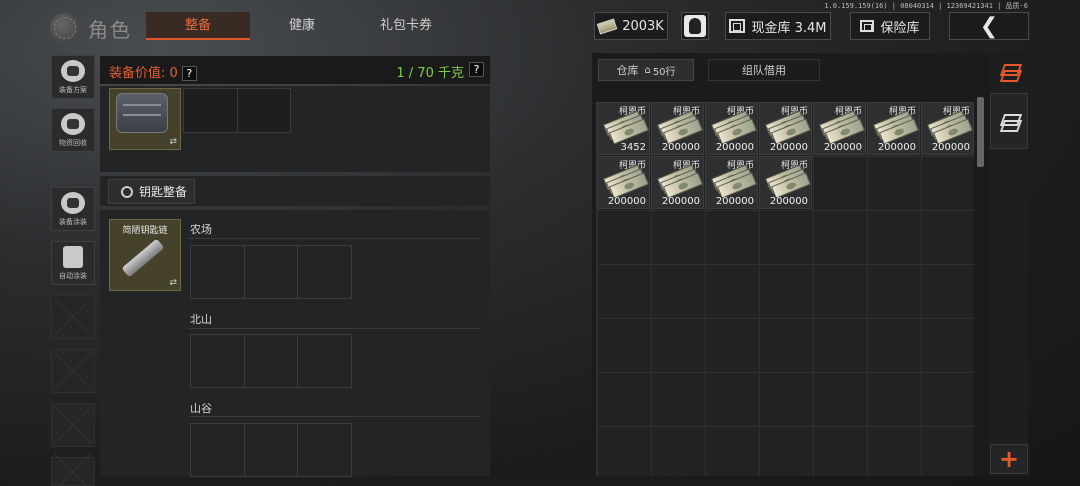 This screenshot has height=486, width=1080. What do you see at coordinates (73, 203) in the screenshot?
I see `operator-paint-icon` at bounding box center [73, 203].